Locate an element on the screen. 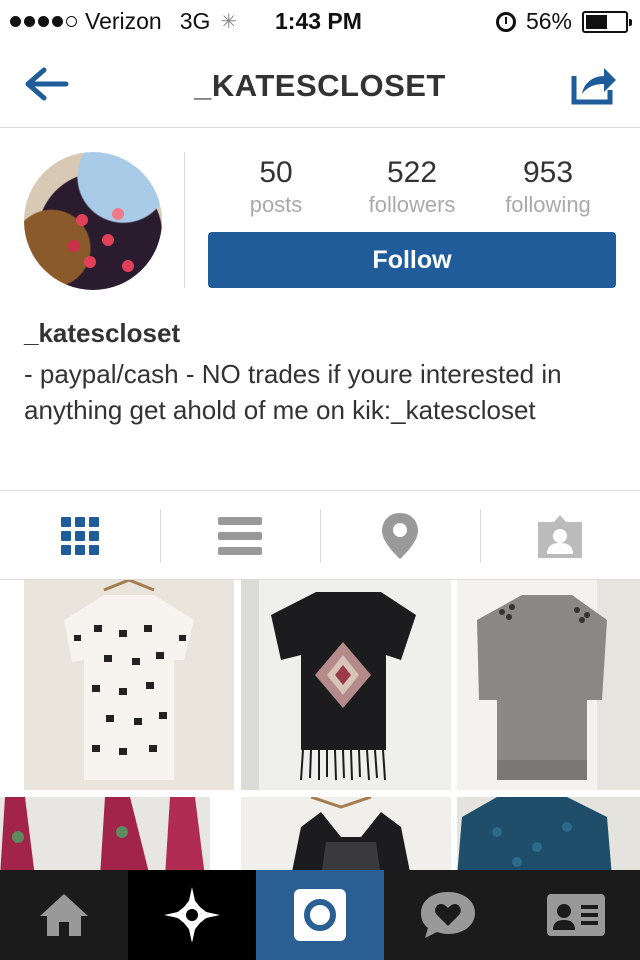  following-stat: 953 following is located at coordinates (548, 187).